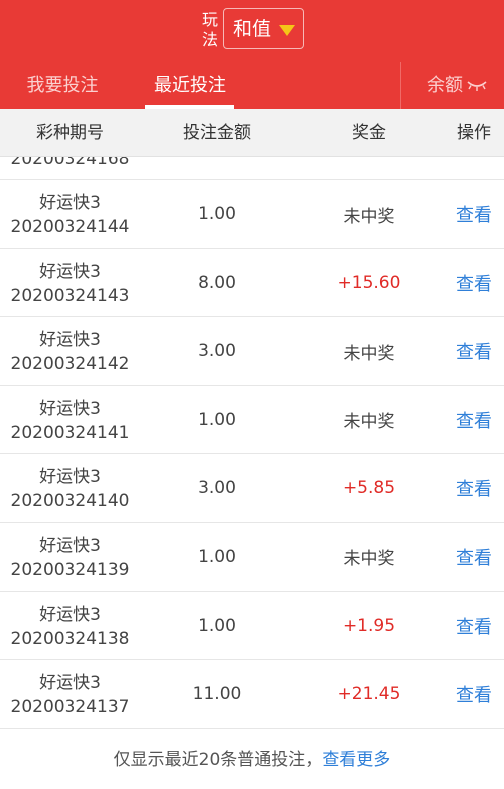  Describe the element at coordinates (252, 626) in the screenshot. I see `table-row: 好运快3 20200324138 1.00 +1.95 查看` at that location.